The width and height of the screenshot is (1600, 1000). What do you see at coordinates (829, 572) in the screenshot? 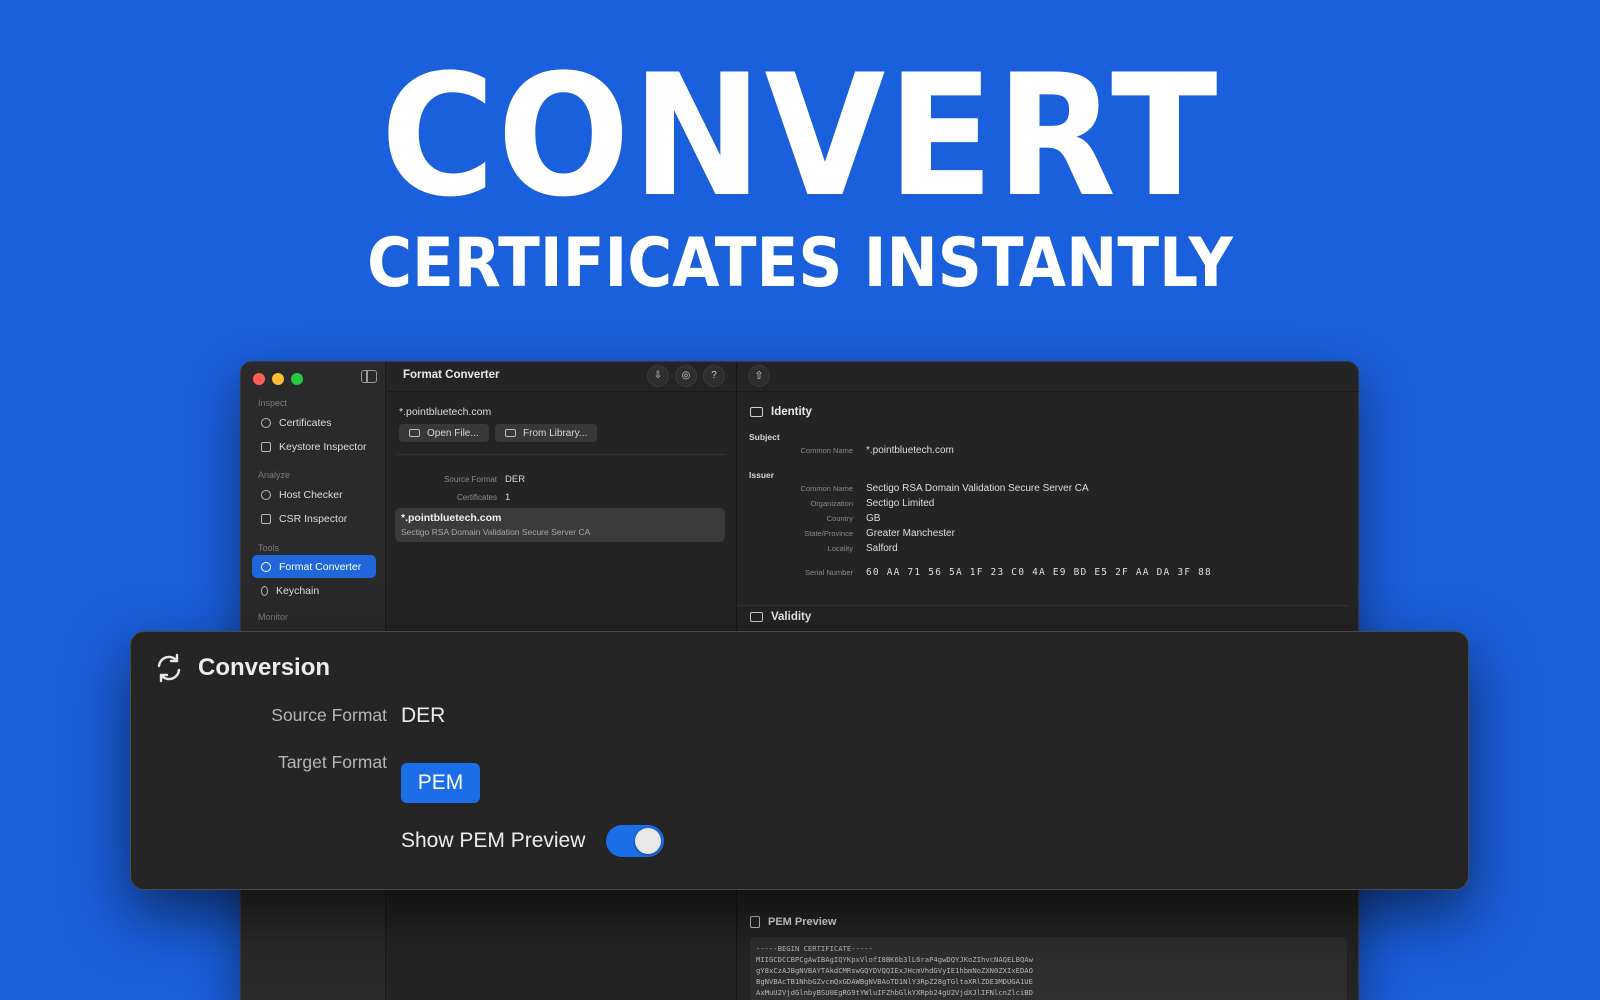
I see `serial-number-label: Serial Number` at bounding box center [829, 572].